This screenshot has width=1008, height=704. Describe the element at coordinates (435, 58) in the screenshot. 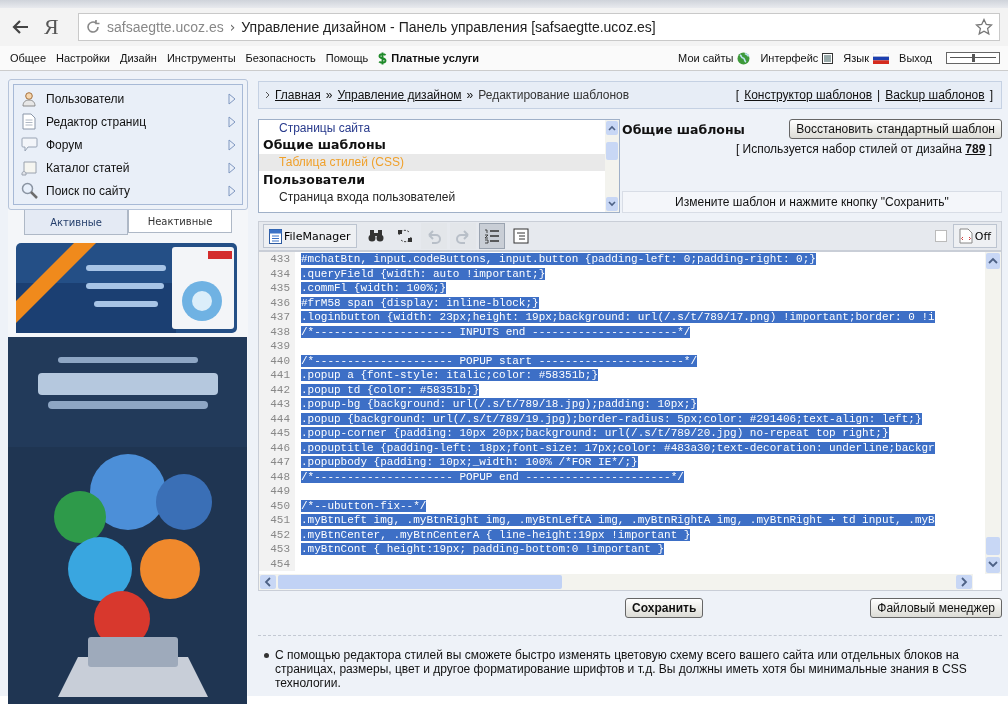

I see `menu-item: Платные услуги` at that location.